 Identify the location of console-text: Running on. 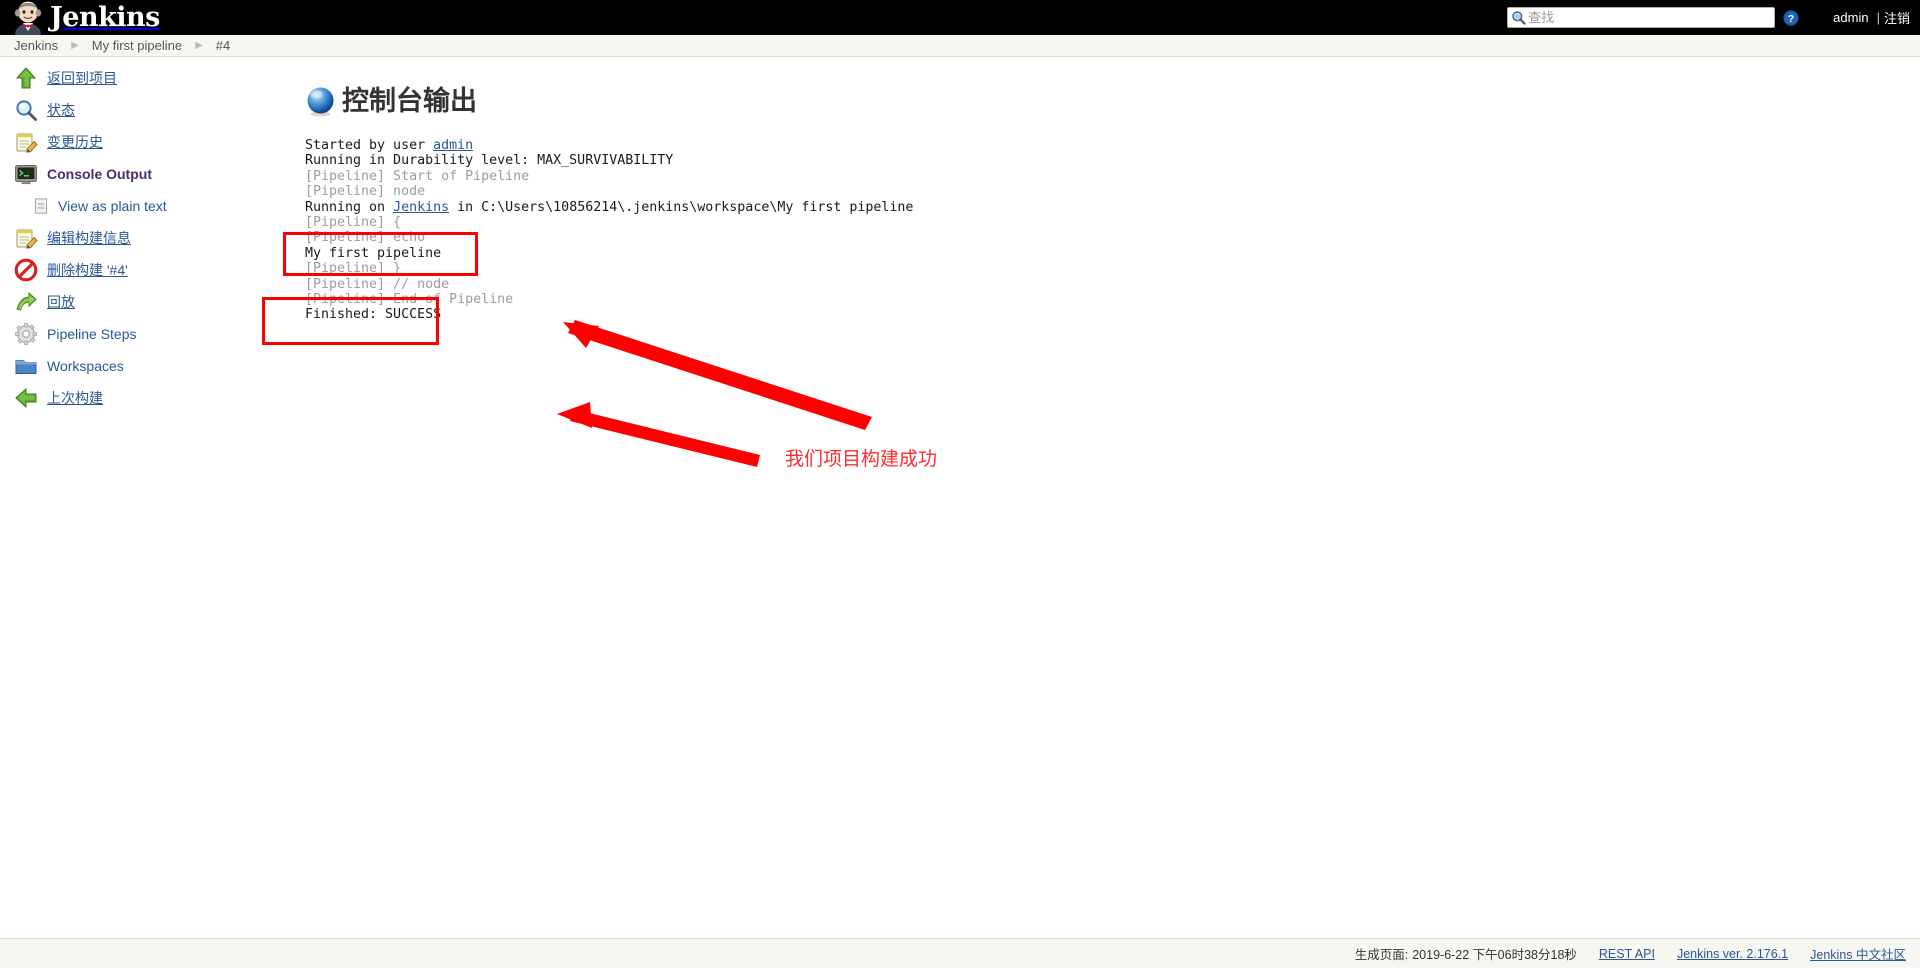
(349, 207).